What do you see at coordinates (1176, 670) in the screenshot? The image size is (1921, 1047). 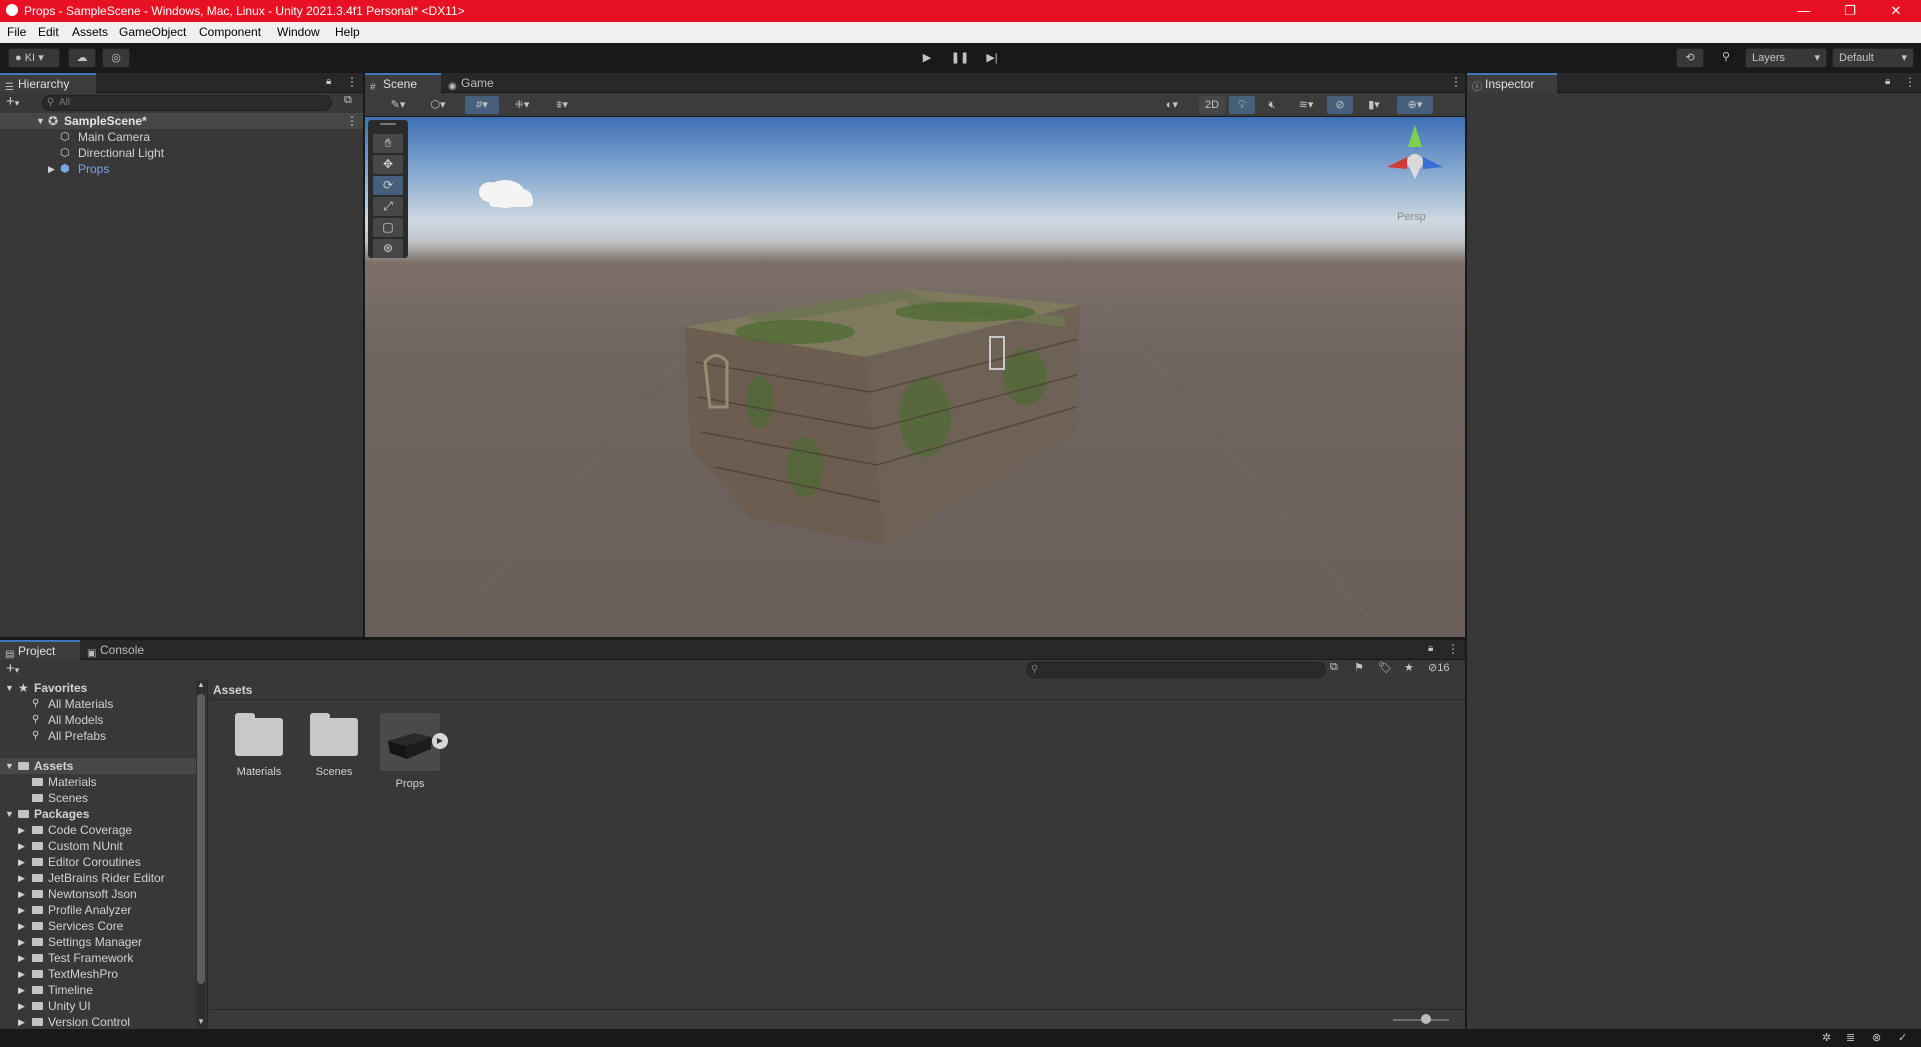 I see `project-search-input: ⚲` at bounding box center [1176, 670].